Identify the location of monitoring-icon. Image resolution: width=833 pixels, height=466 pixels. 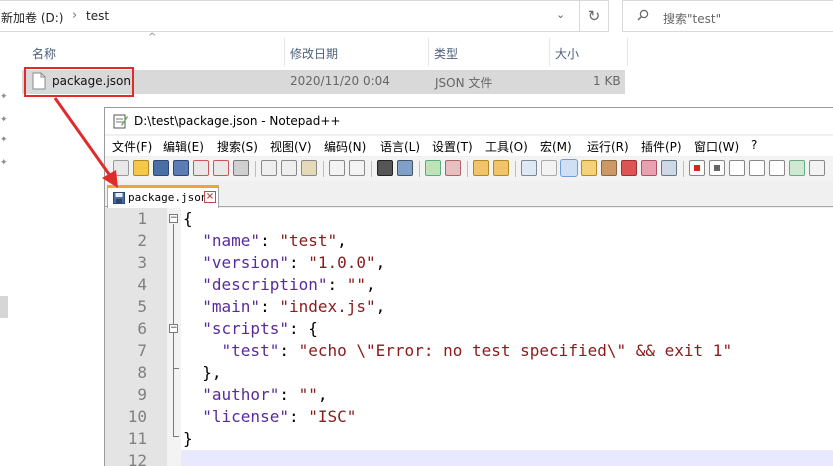
(669, 168).